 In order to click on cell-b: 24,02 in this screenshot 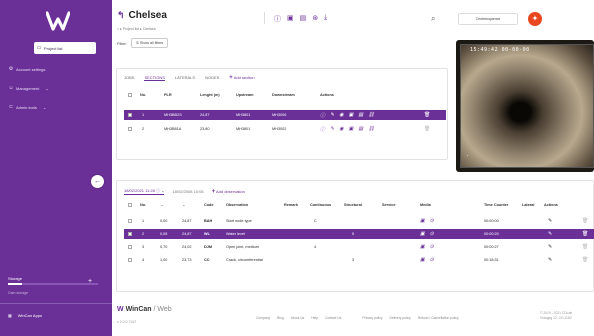, I will do `click(187, 247)`.